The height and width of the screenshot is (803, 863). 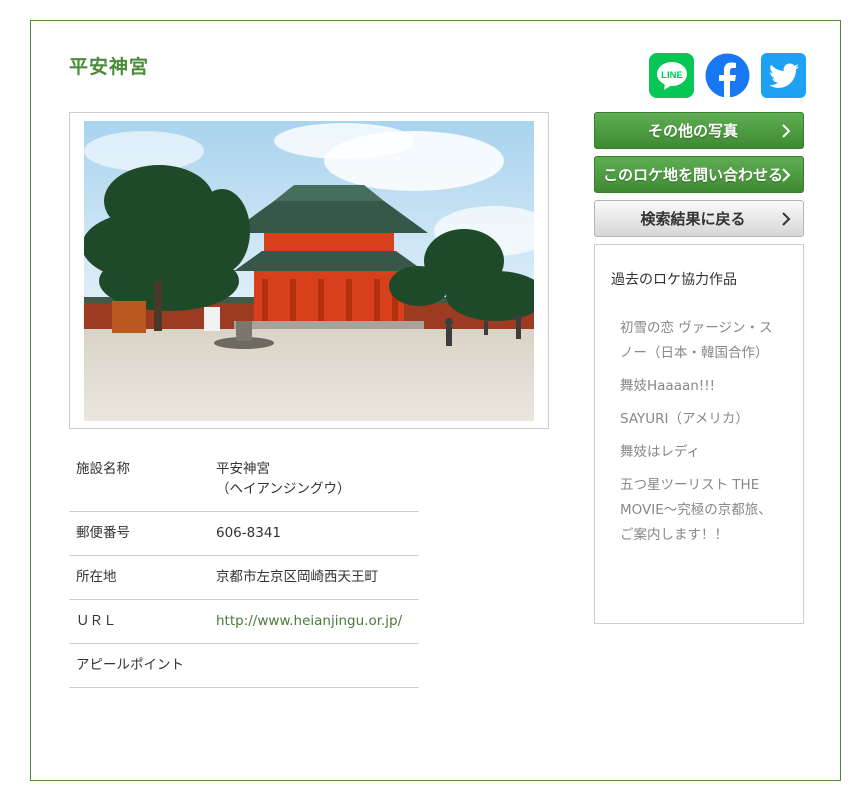 What do you see at coordinates (139, 621) in the screenshot?
I see `url-label: ＵＲＬ` at bounding box center [139, 621].